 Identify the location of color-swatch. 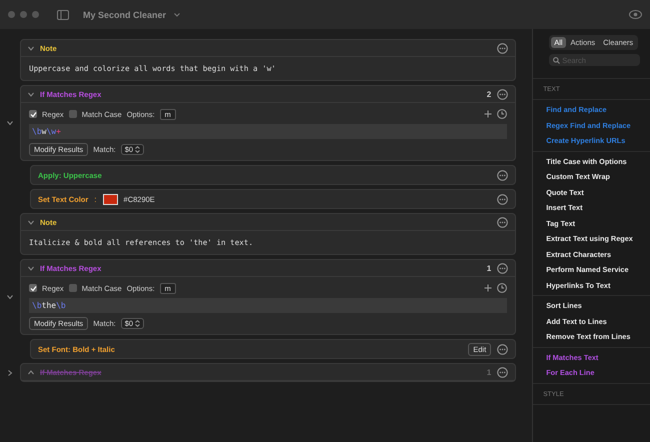
(110, 199).